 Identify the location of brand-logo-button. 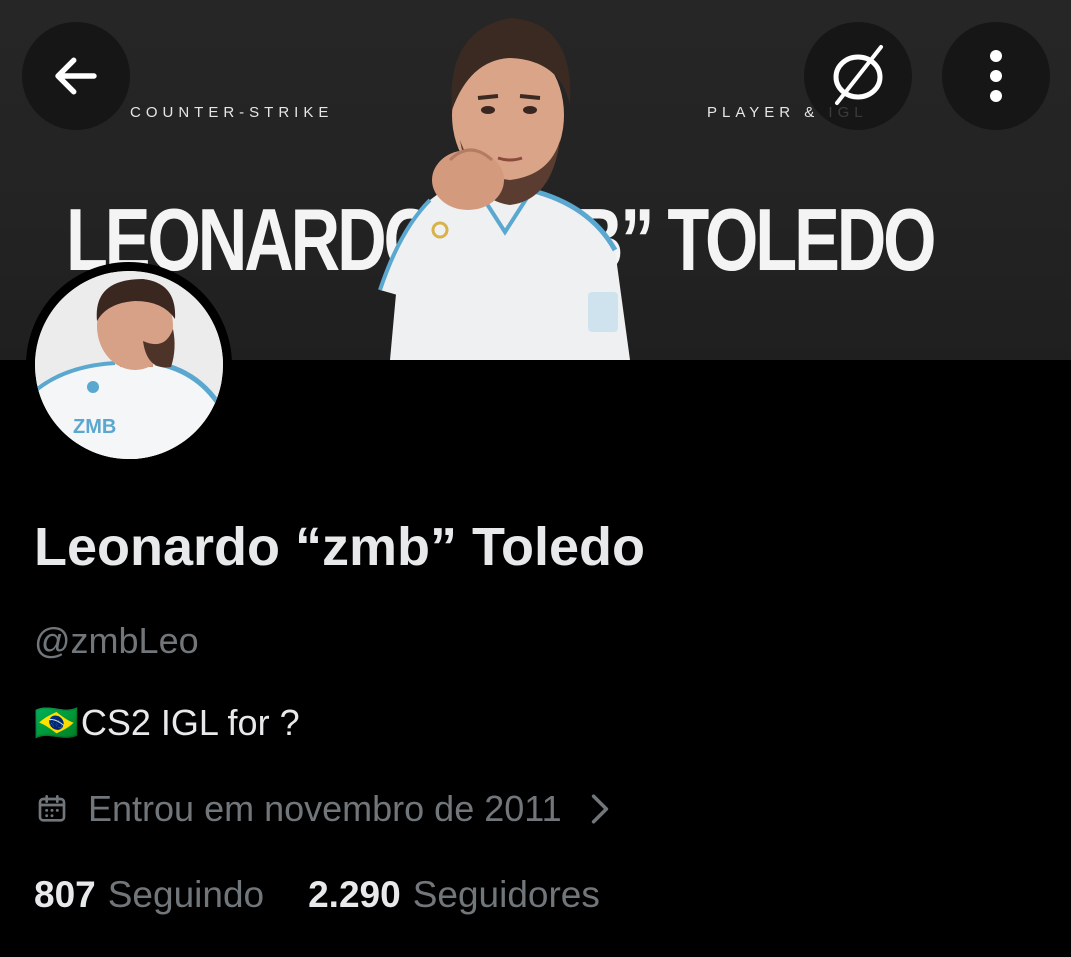
(858, 76).